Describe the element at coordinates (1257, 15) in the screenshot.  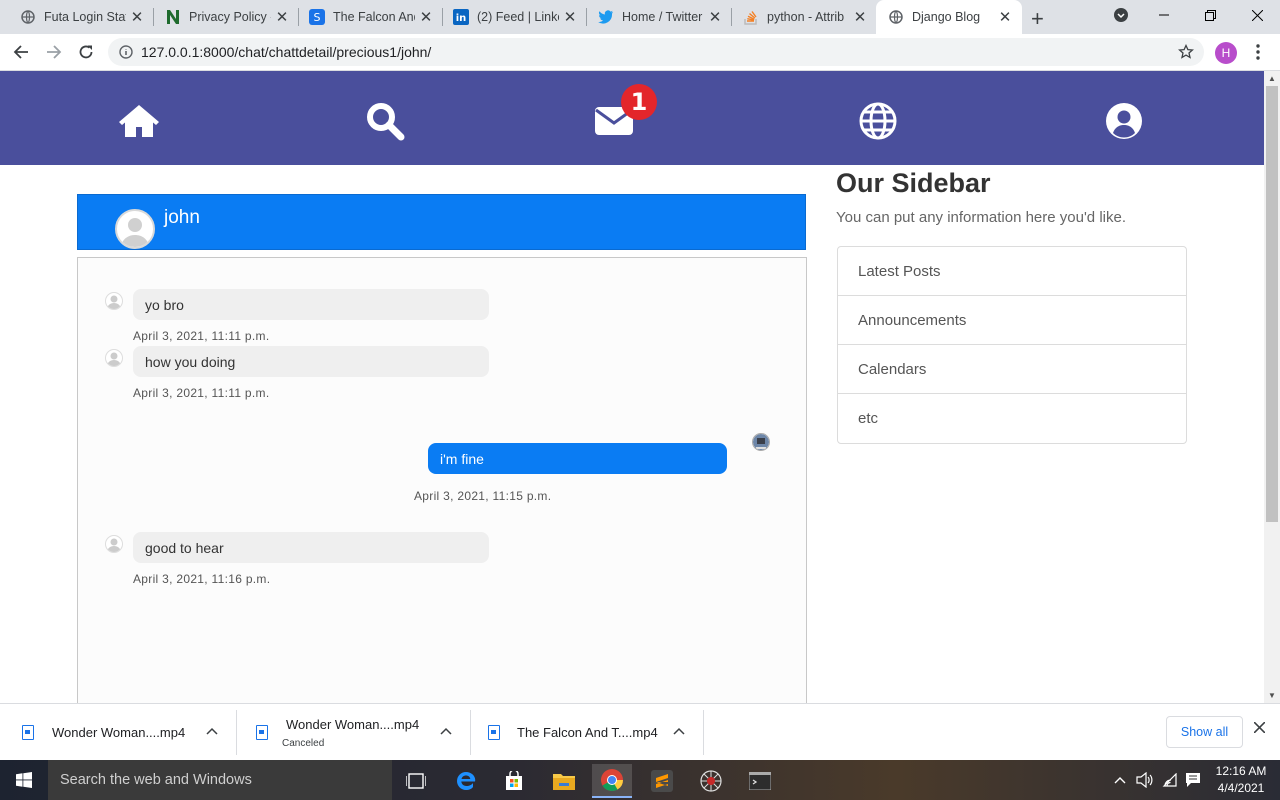
I see `close-window-icon` at that location.